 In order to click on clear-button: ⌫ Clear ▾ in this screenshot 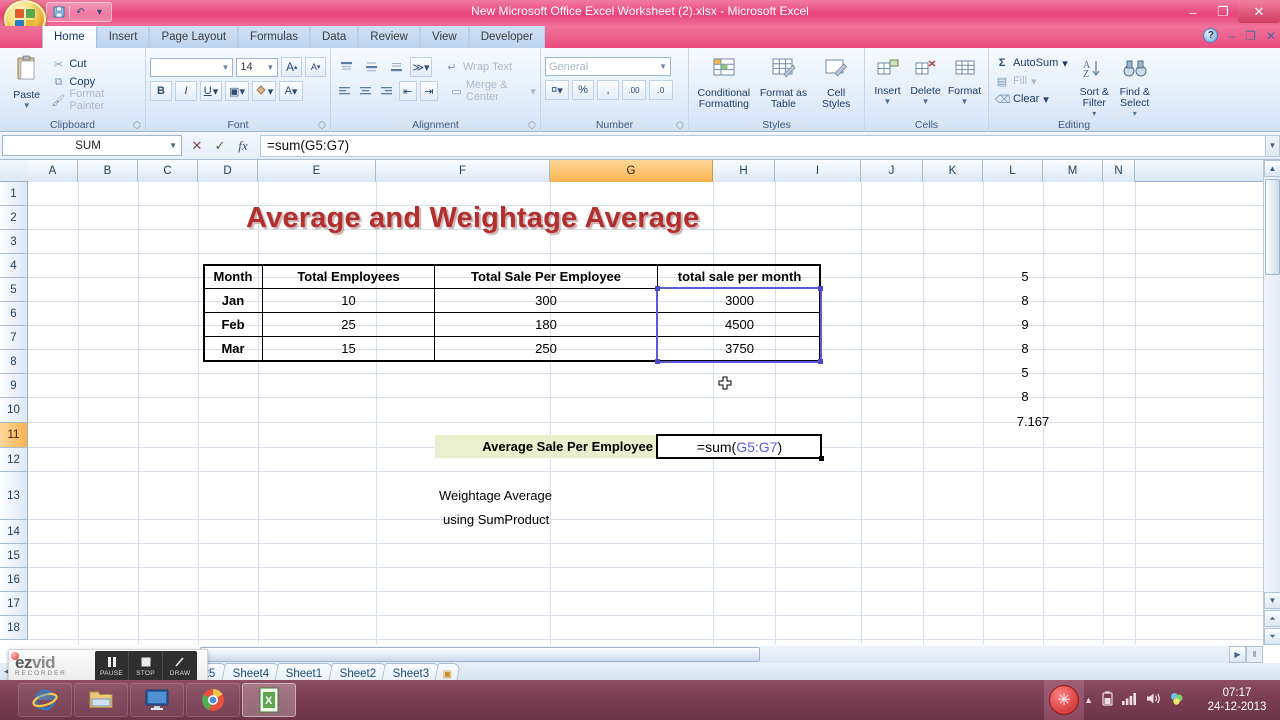, I will do `click(1033, 99)`.